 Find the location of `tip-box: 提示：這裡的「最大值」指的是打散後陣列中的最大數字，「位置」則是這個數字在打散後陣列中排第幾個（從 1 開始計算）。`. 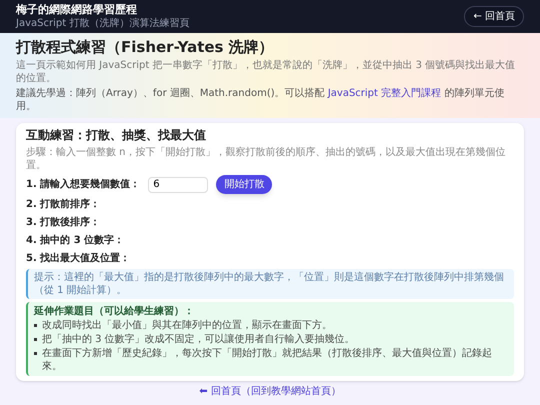

tip-box: 提示：這裡的「最大值」指的是打散後陣列中的最大數字，「位置」則是這個數字在打散後陣列中排第幾個（從 1 開始計算）。 is located at coordinates (270, 284).